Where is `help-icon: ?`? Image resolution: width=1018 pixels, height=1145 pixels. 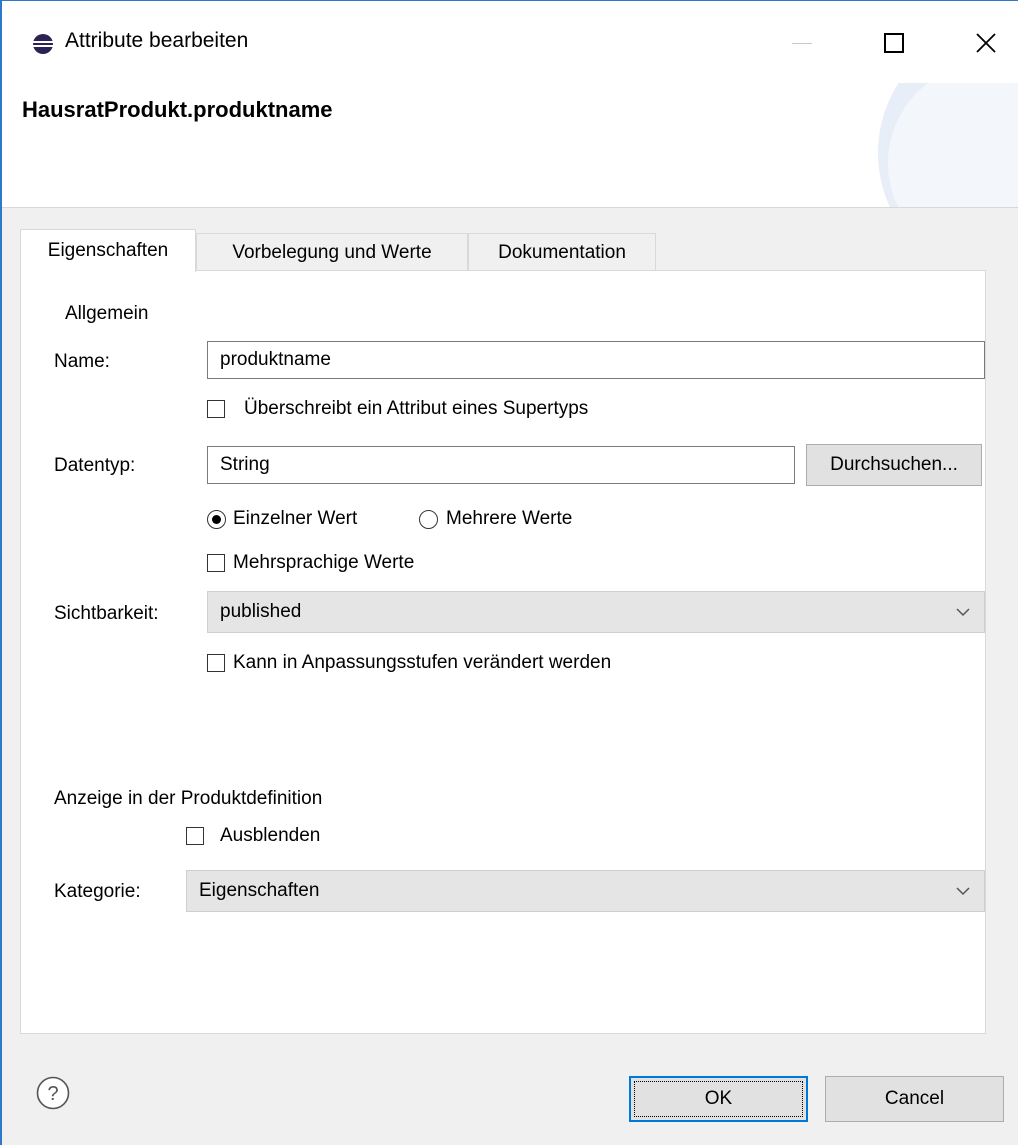
help-icon: ? is located at coordinates (53, 1093).